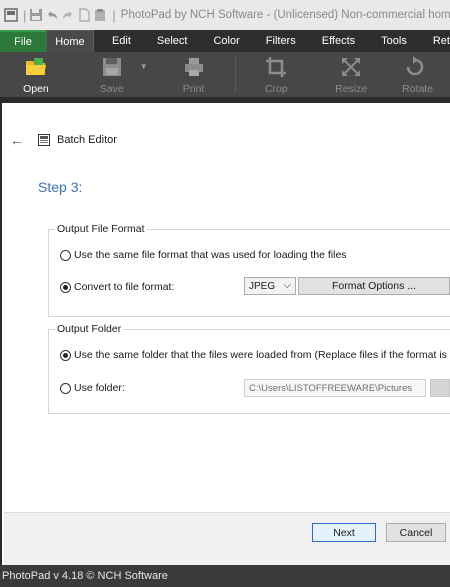  Describe the element at coordinates (172, 41) in the screenshot. I see `tab-select: Select` at that location.